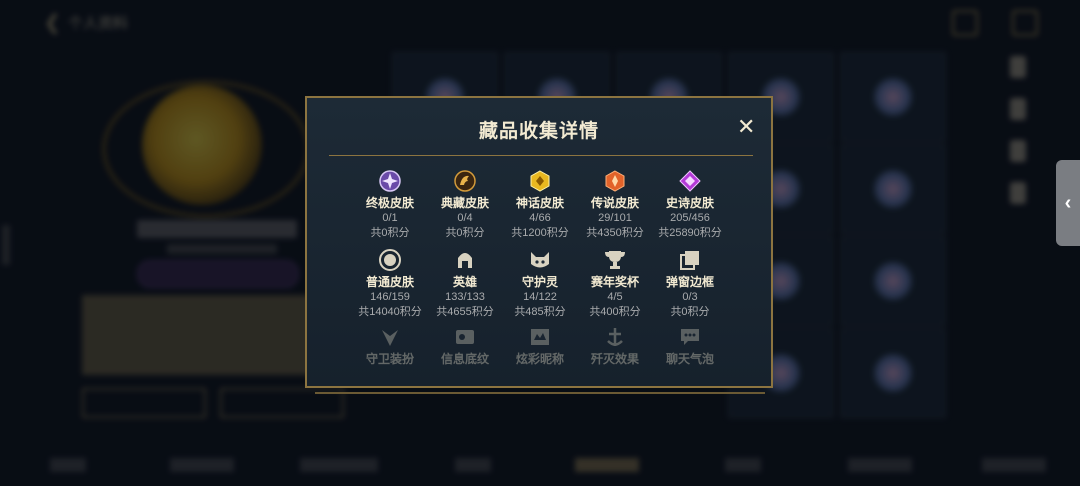 The image size is (1080, 486). I want to click on annihilation-effect-icon, so click(615, 337).